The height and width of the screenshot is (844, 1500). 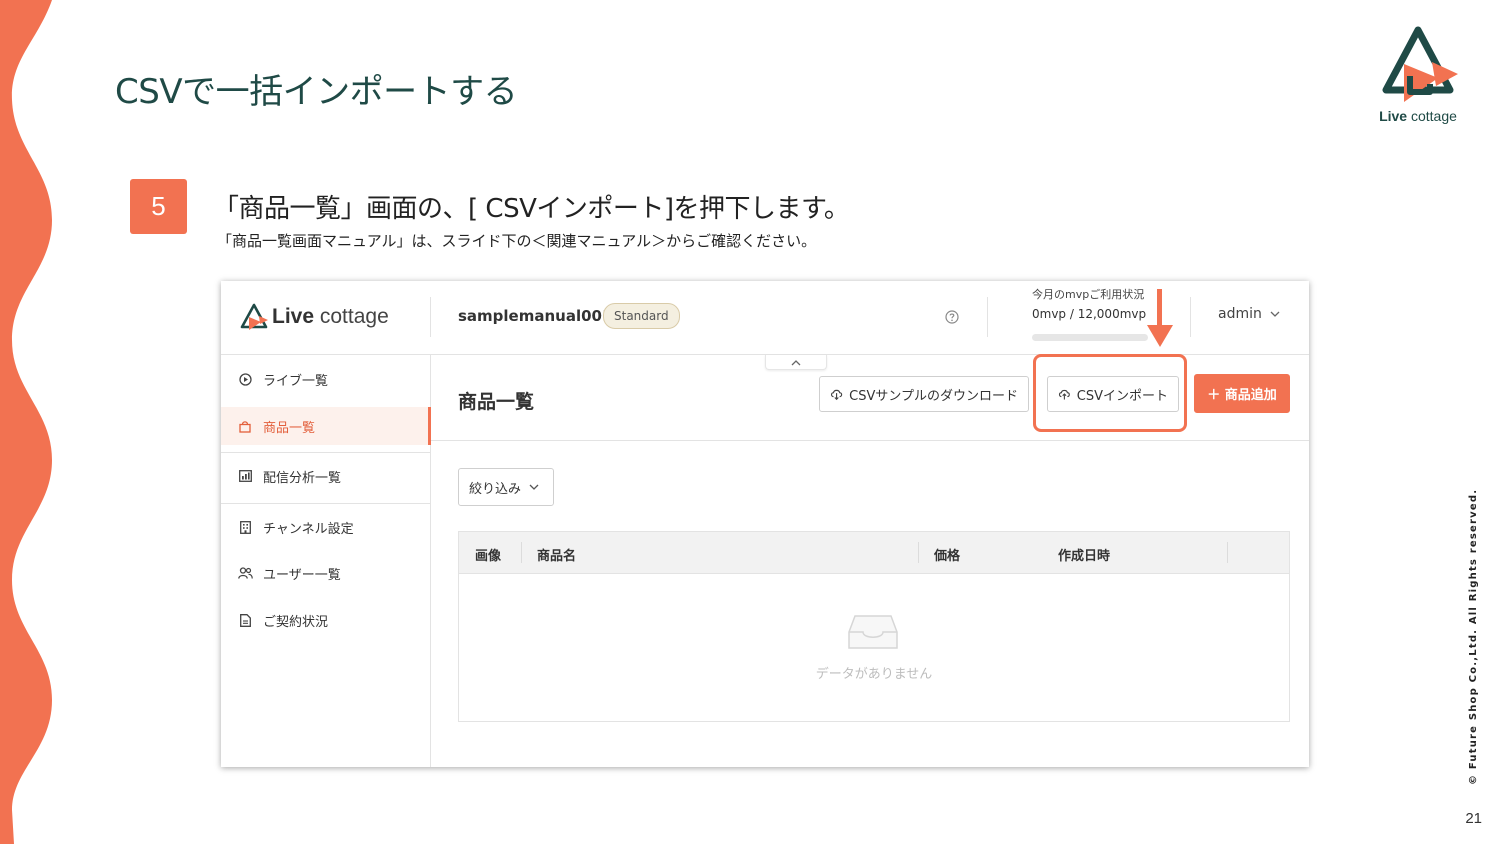 I want to click on usage-progress-bar, so click(x=1090, y=337).